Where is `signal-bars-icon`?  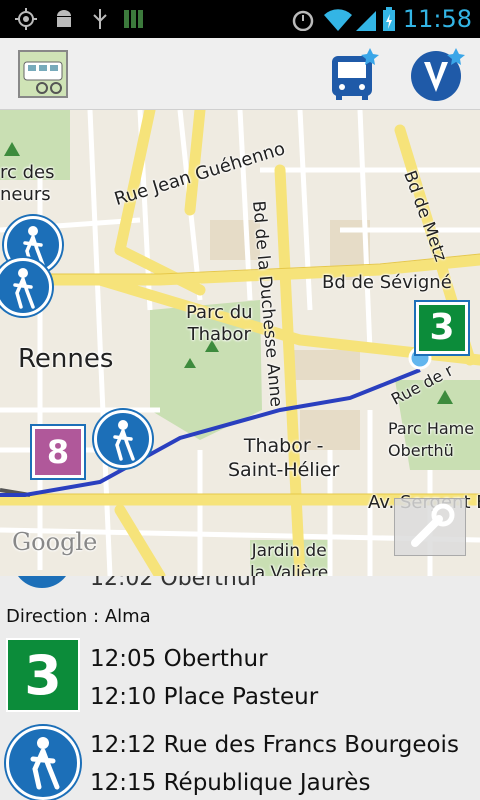
signal-bars-icon is located at coordinates (133, 19).